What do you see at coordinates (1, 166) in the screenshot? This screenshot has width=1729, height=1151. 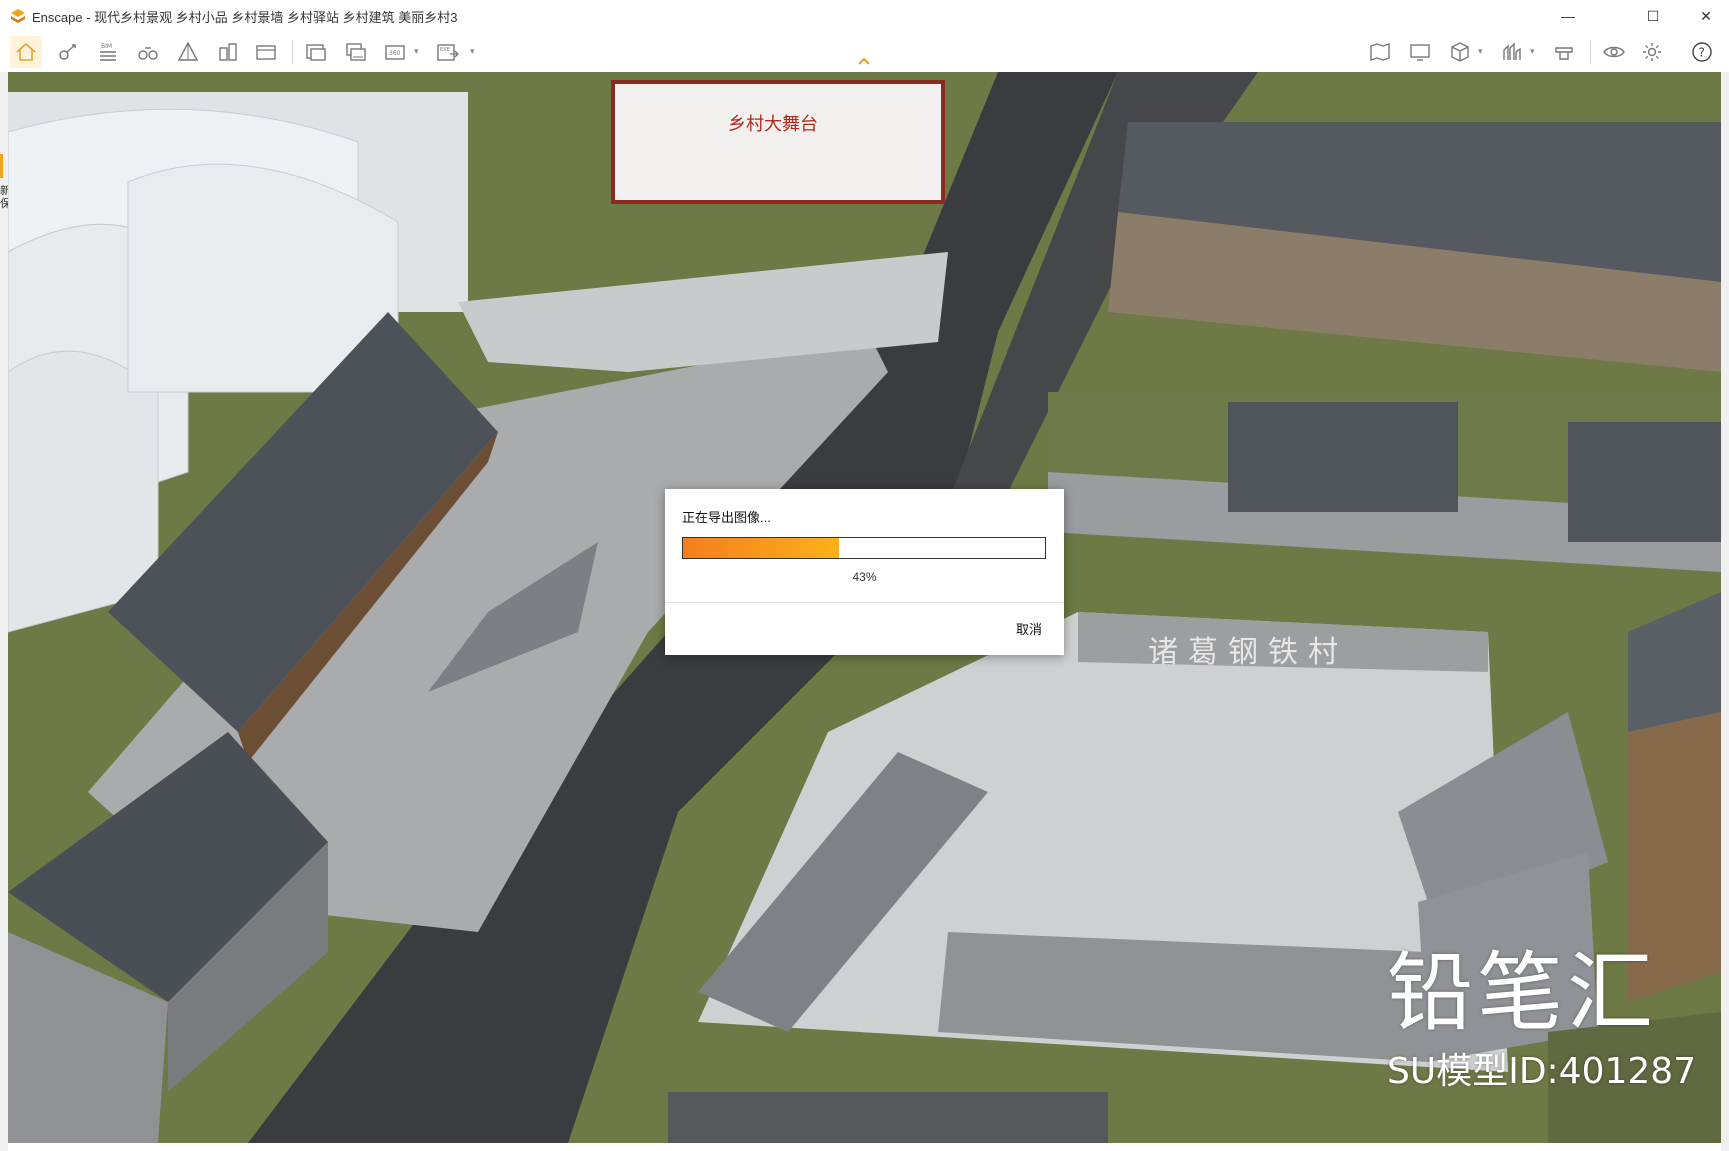 I see `edge-accent` at bounding box center [1, 166].